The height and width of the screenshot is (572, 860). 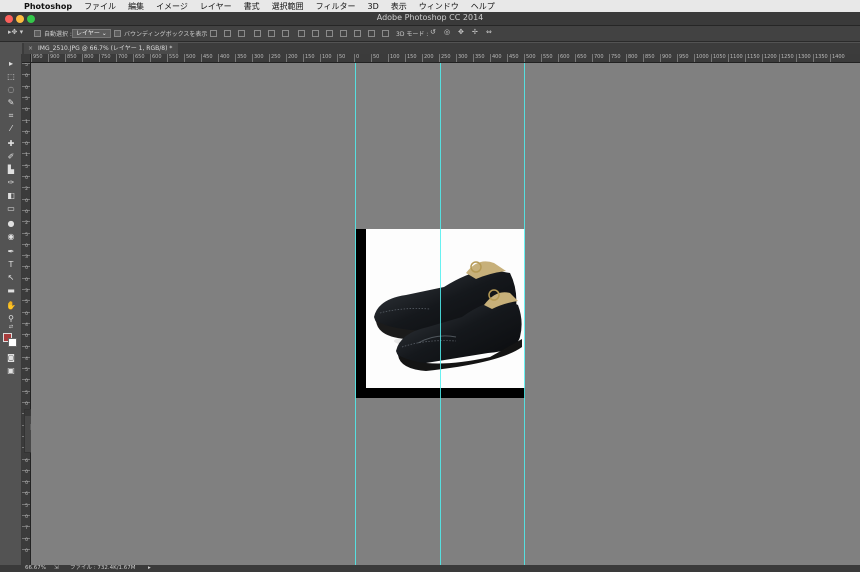 I want to click on ruler-tick-label: 200, so click(x=428, y=58).